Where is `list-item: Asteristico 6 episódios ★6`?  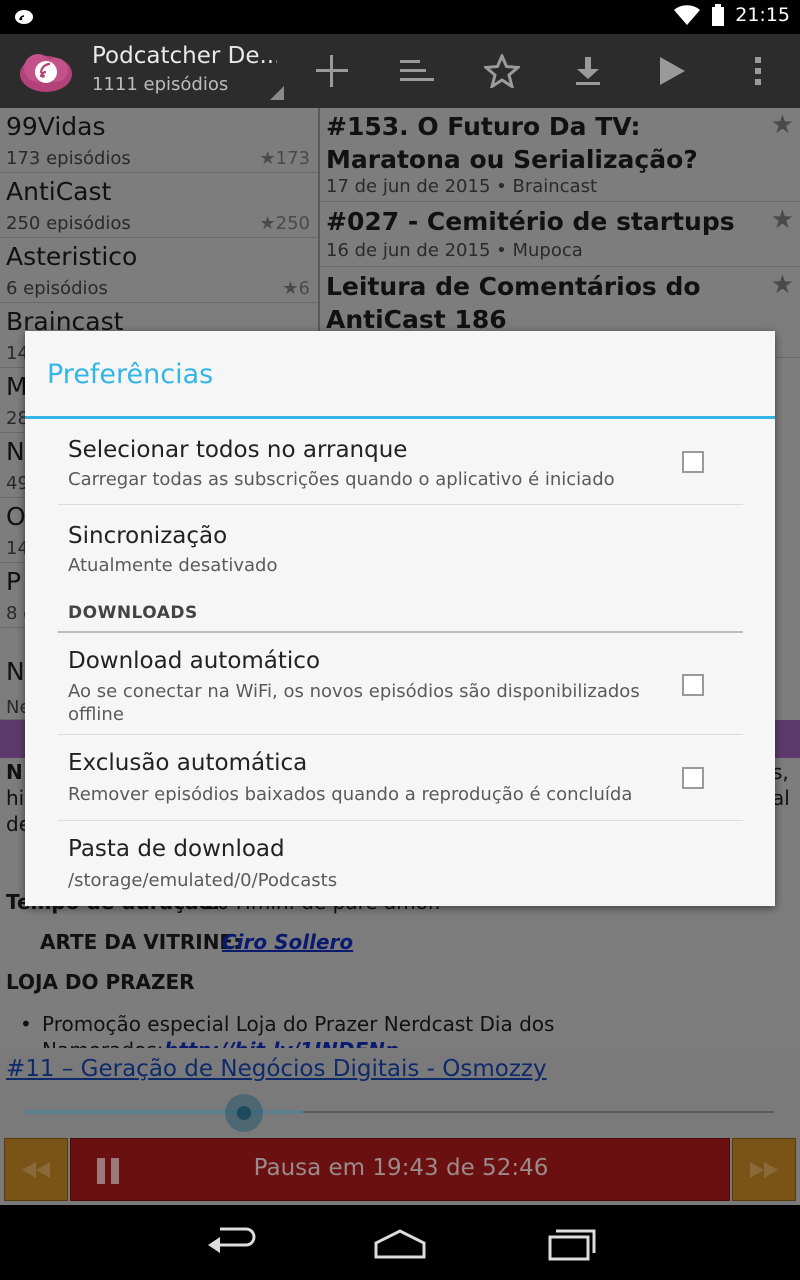
list-item: Asteristico 6 episódios ★6 is located at coordinates (159, 270).